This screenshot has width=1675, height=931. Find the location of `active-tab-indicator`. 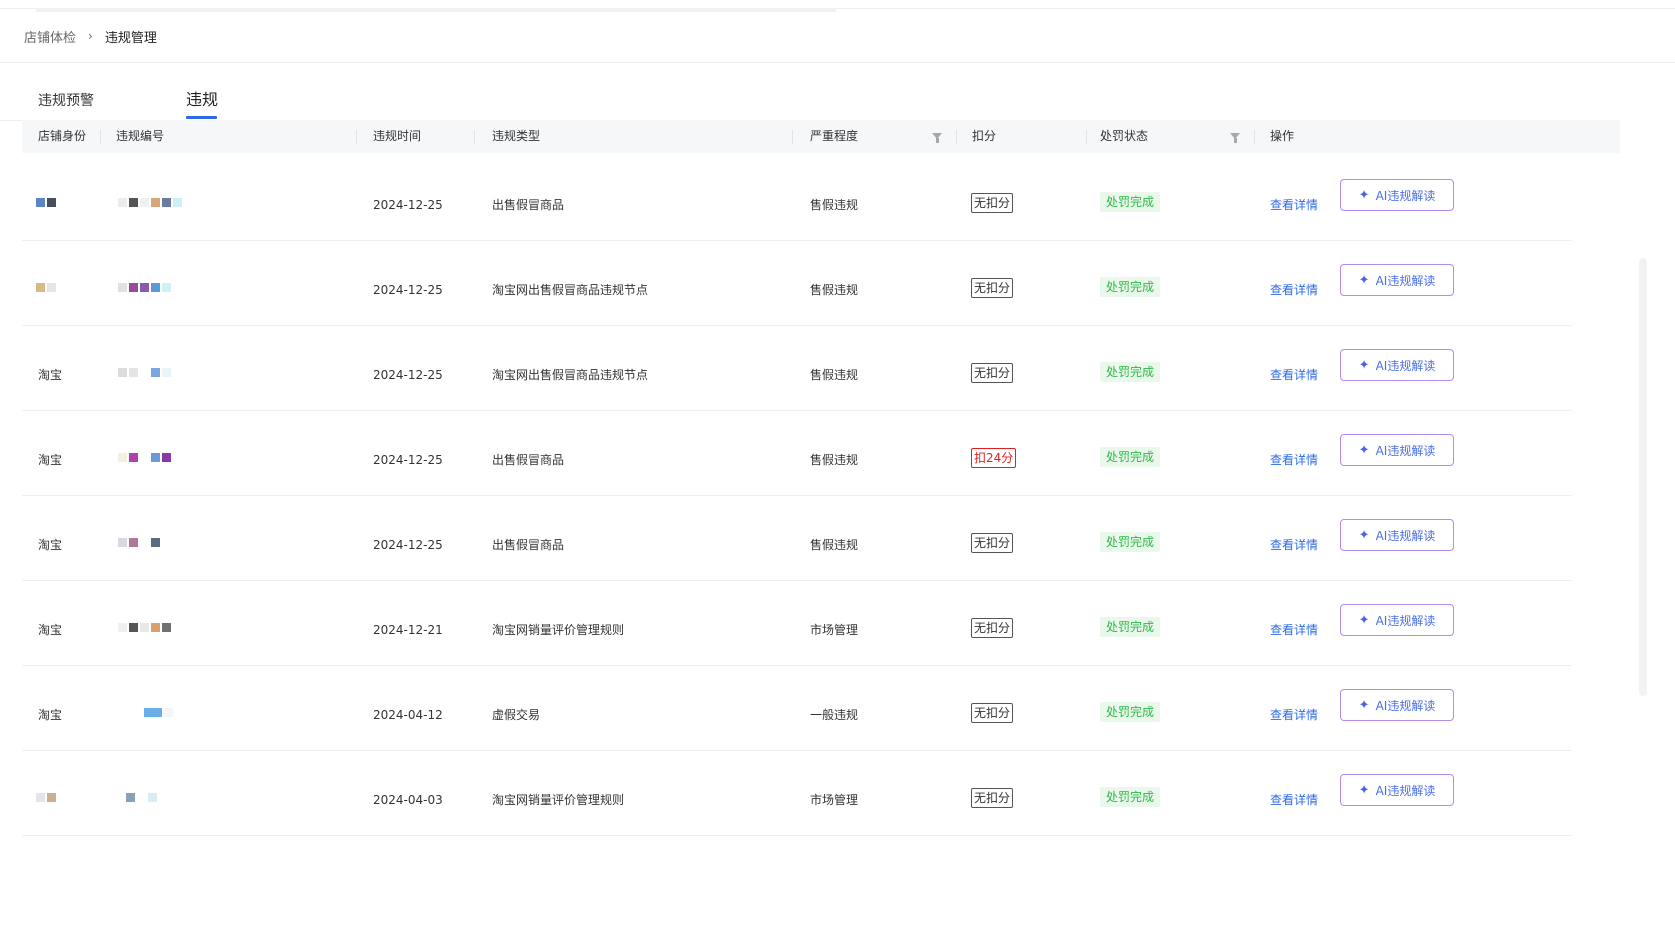

active-tab-indicator is located at coordinates (201, 117).